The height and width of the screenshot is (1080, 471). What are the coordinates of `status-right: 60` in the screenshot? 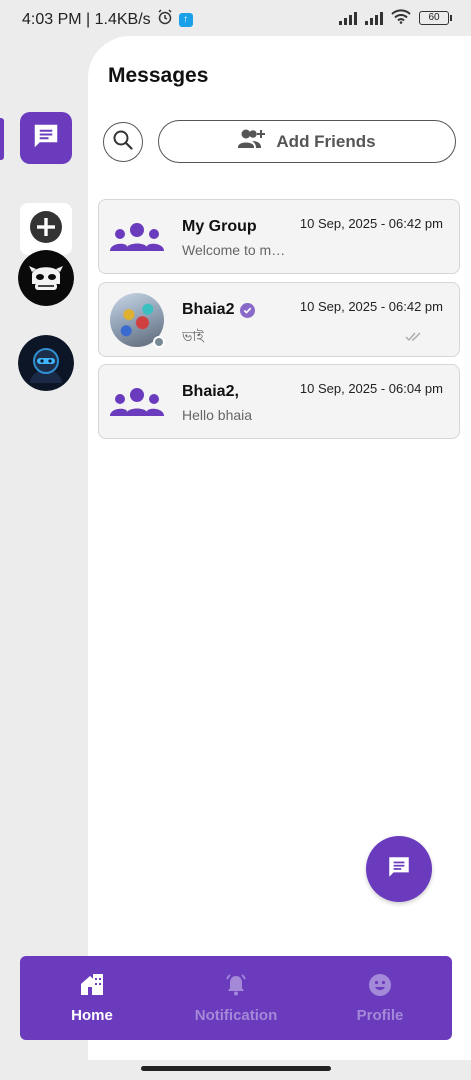 It's located at (395, 18).